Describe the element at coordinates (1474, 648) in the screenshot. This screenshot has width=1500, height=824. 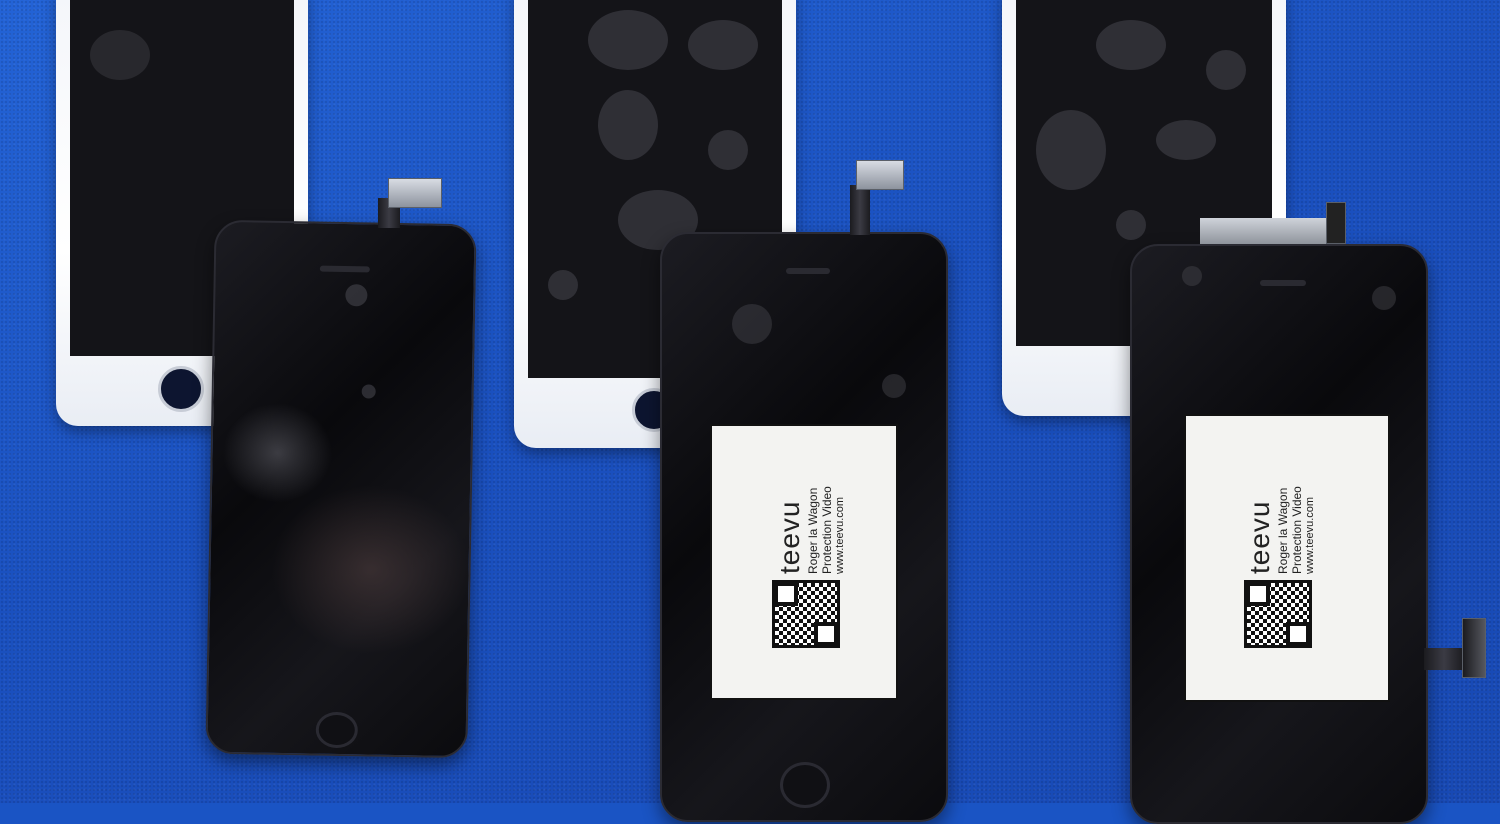
I see `side-flex-connector` at that location.